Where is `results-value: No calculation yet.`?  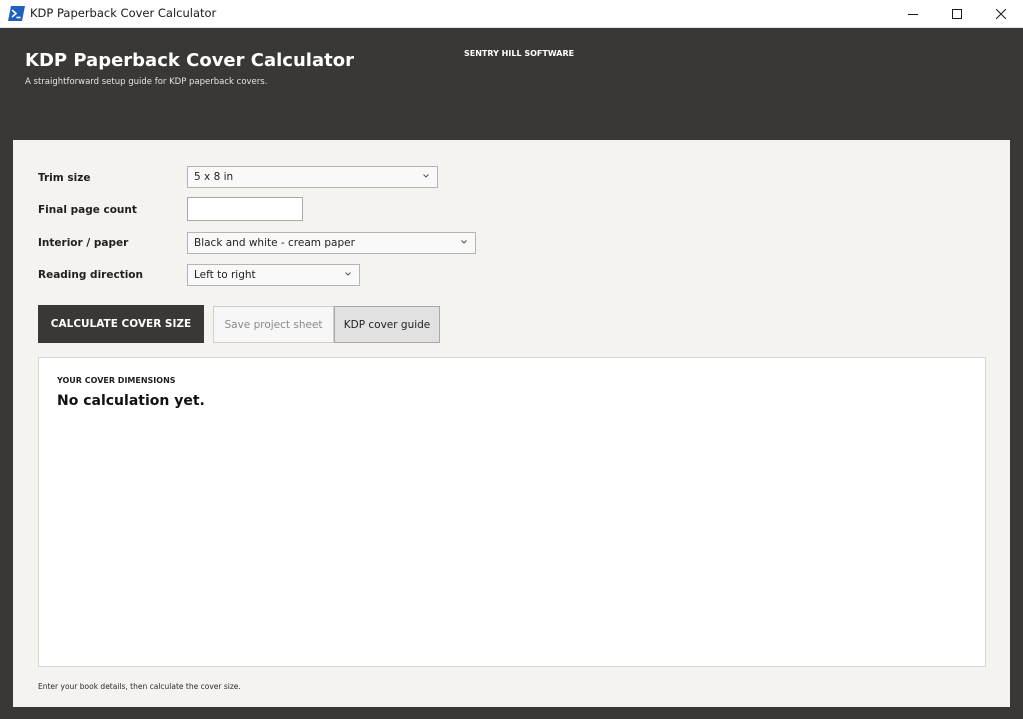
results-value: No calculation yet. is located at coordinates (131, 401).